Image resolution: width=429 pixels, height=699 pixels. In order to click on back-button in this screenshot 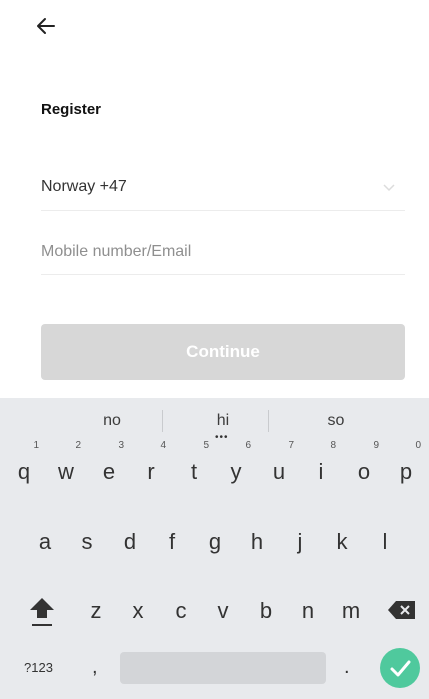, I will do `click(46, 26)`.